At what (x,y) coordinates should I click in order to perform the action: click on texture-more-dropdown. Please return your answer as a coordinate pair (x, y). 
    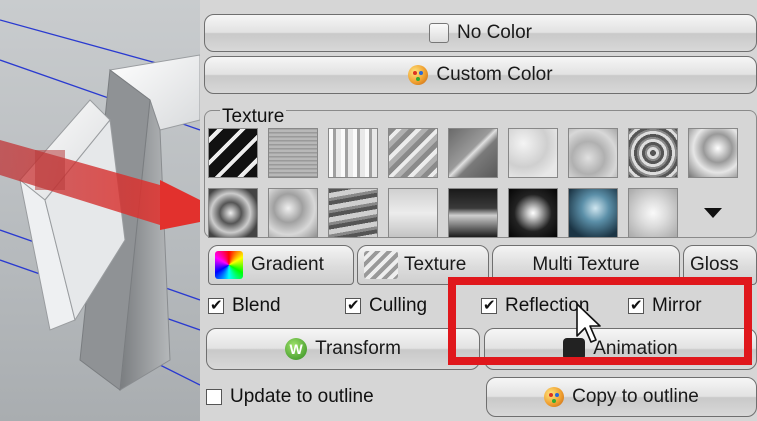
    Looking at the image, I should click on (713, 213).